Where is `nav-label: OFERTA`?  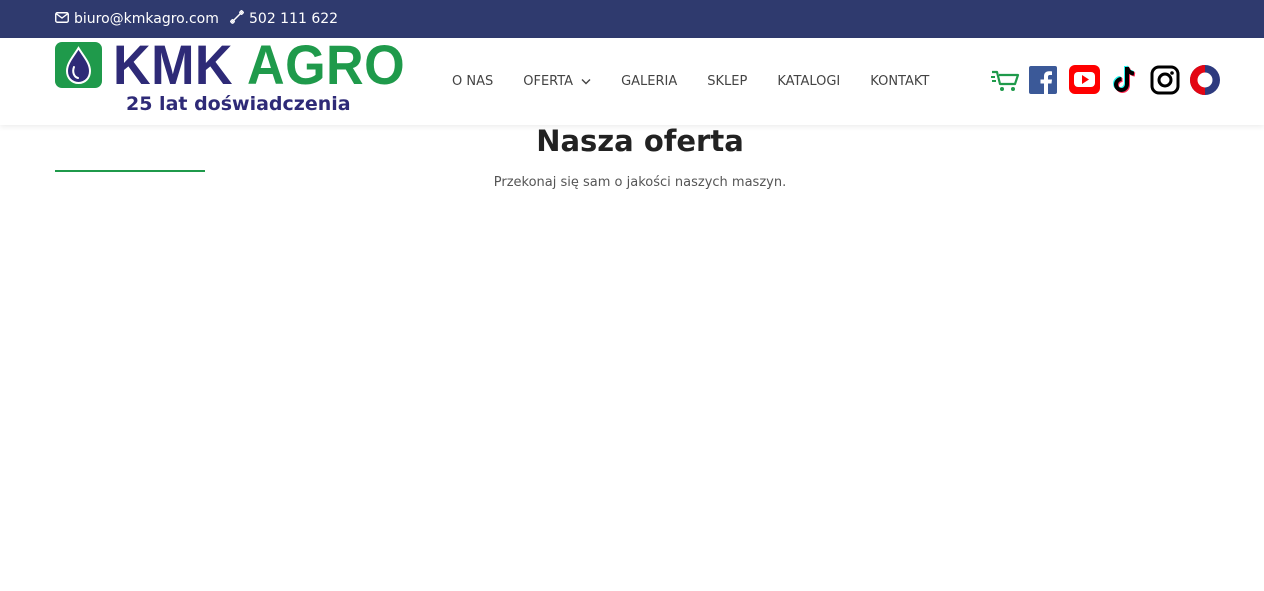 nav-label: OFERTA is located at coordinates (548, 81).